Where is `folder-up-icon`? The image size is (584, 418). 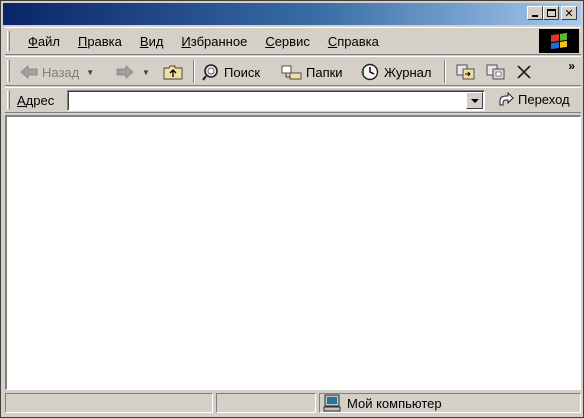 folder-up-icon is located at coordinates (173, 72).